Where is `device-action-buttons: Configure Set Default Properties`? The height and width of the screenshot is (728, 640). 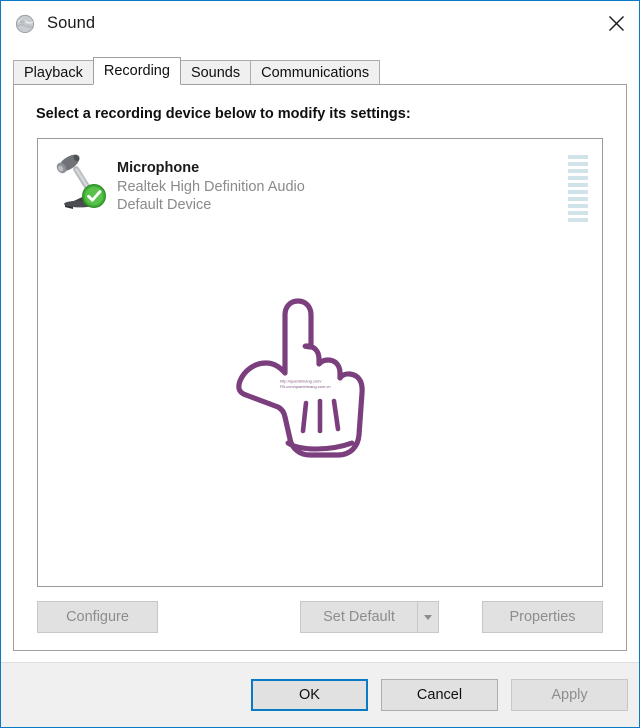 device-action-buttons: Configure Set Default Properties is located at coordinates (320, 617).